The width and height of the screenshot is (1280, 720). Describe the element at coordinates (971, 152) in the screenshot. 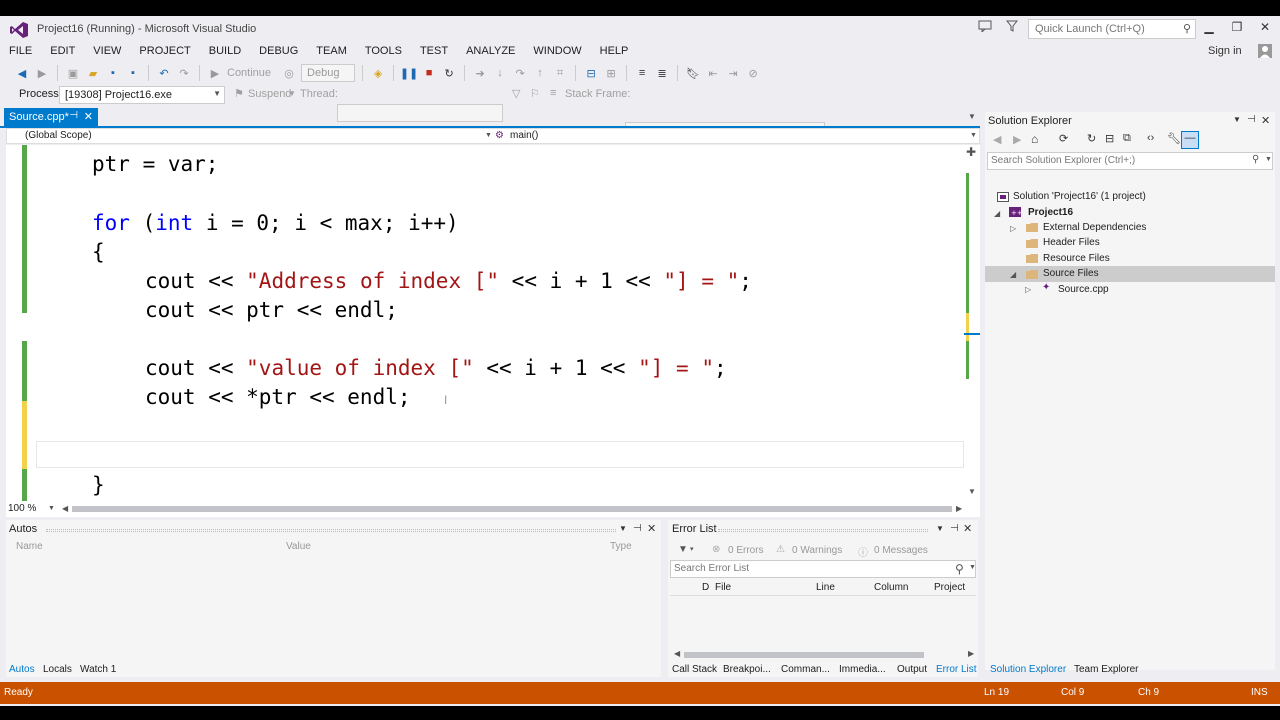

I see `split-icon: ✚` at that location.